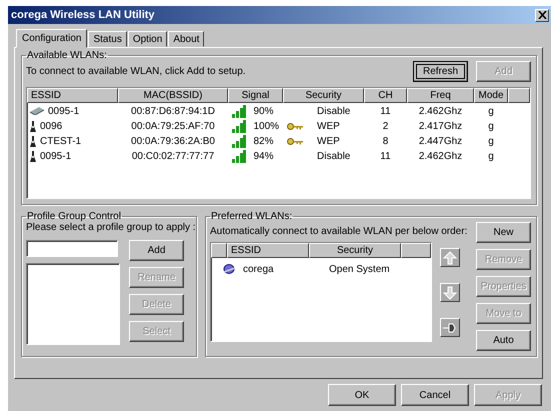 This screenshot has width=551, height=411. What do you see at coordinates (173, 111) in the screenshot?
I see `table-cell: 00:87:D6:87:94:1D` at bounding box center [173, 111].